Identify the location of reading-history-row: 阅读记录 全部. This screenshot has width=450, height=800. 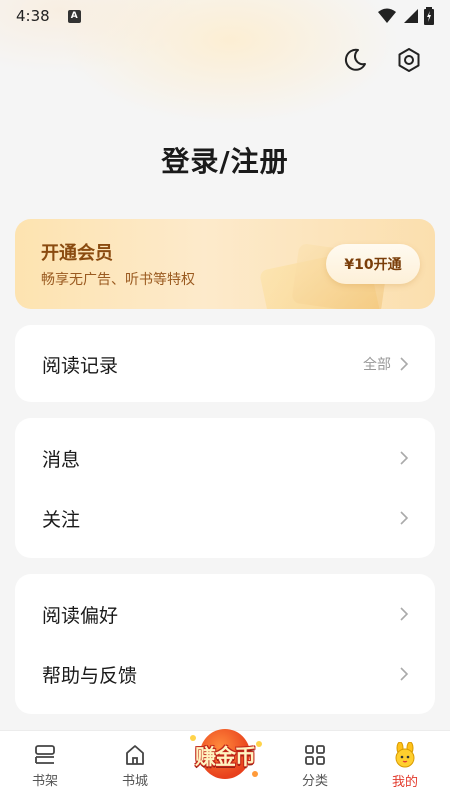
(225, 364).